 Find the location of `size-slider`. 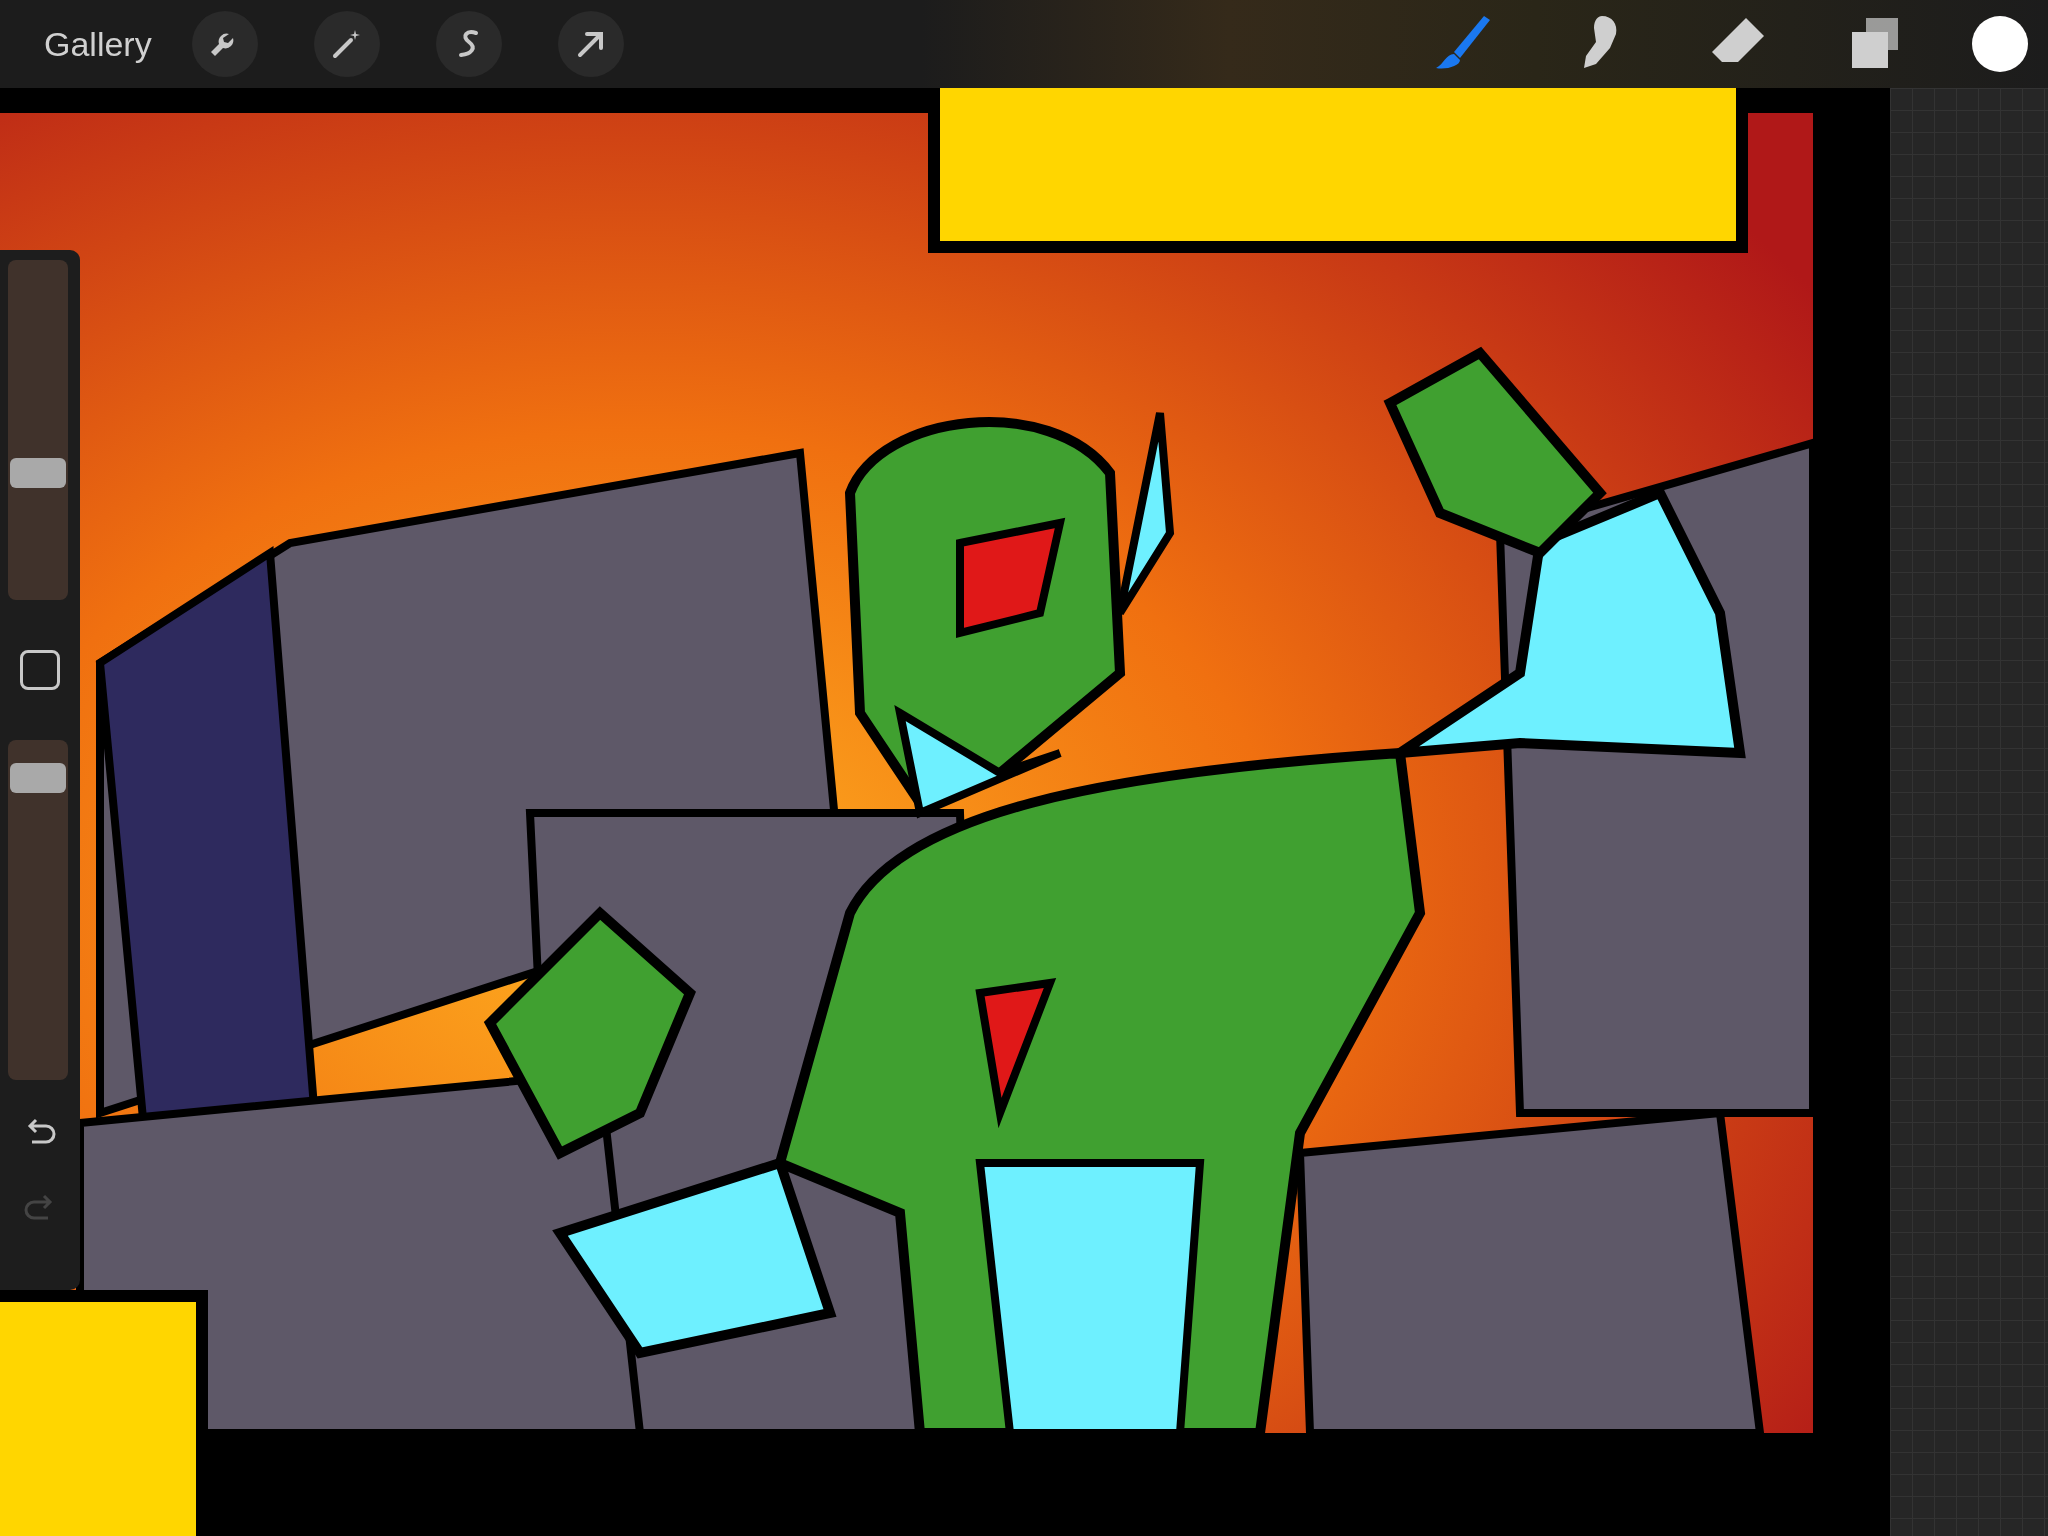

size-slider is located at coordinates (38, 430).